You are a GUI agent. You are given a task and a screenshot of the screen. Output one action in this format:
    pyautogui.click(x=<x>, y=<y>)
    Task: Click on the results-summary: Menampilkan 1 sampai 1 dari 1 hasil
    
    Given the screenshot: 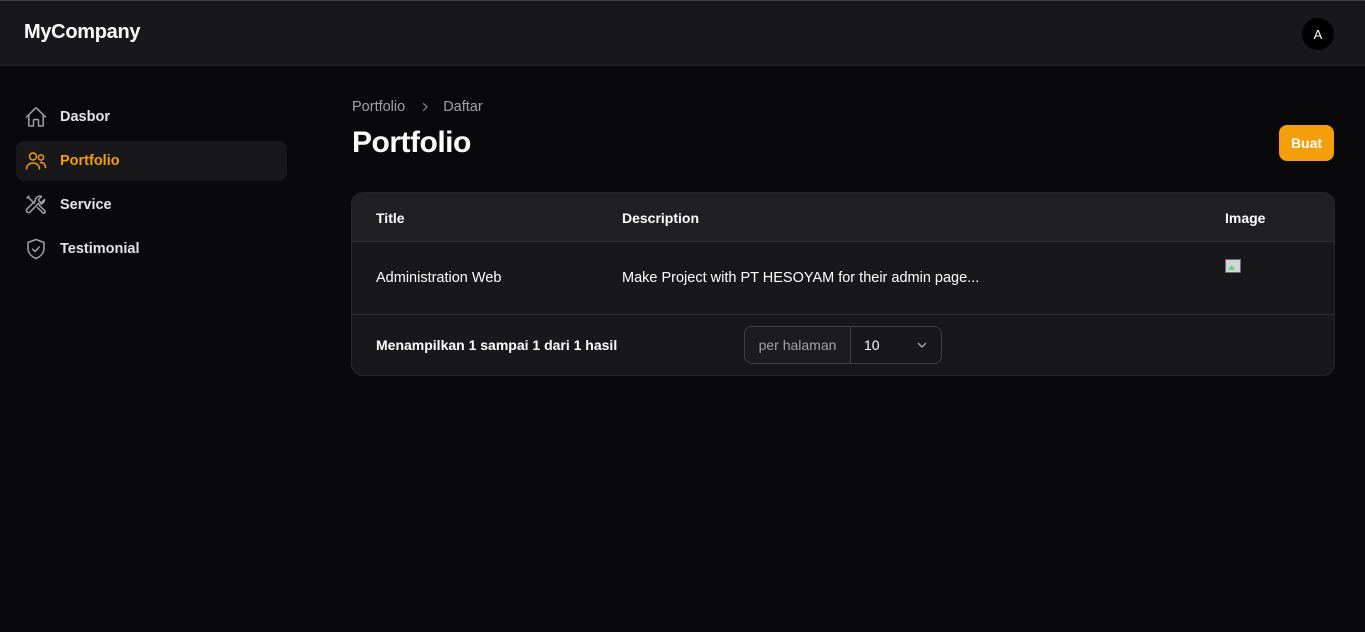 What is the action you would take?
    pyautogui.click(x=497, y=345)
    